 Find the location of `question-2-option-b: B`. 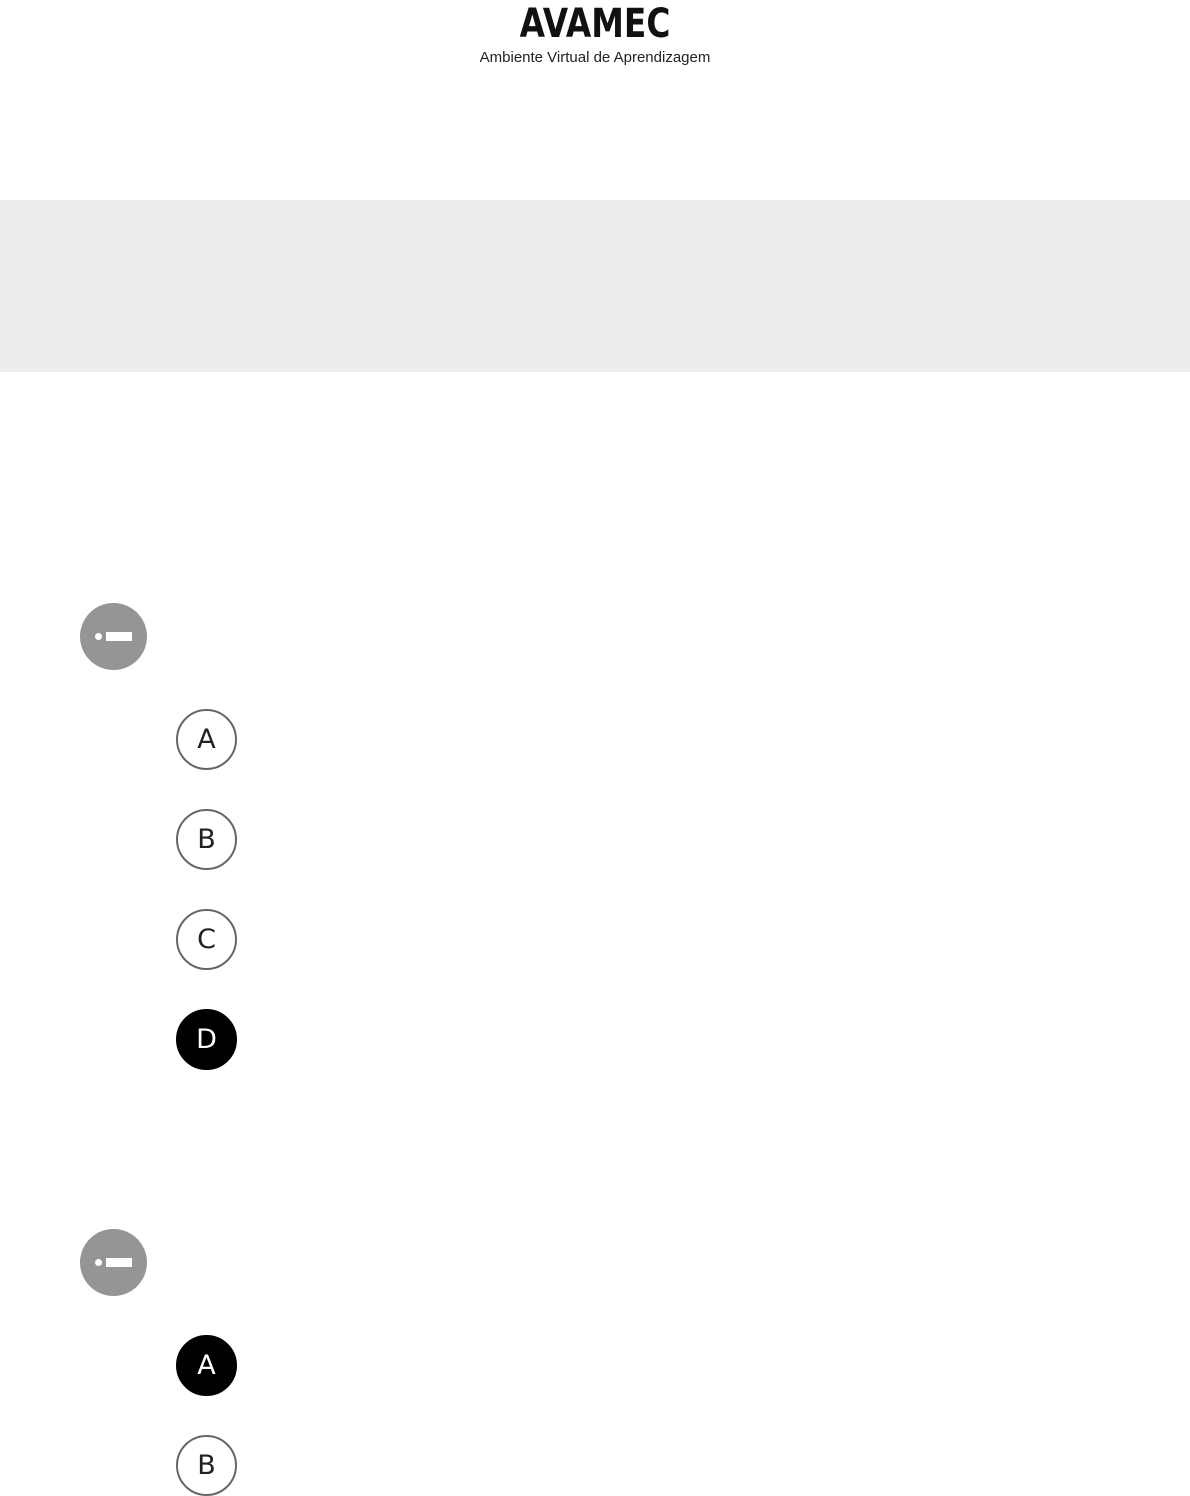

question-2-option-b: B is located at coordinates (206, 1465).